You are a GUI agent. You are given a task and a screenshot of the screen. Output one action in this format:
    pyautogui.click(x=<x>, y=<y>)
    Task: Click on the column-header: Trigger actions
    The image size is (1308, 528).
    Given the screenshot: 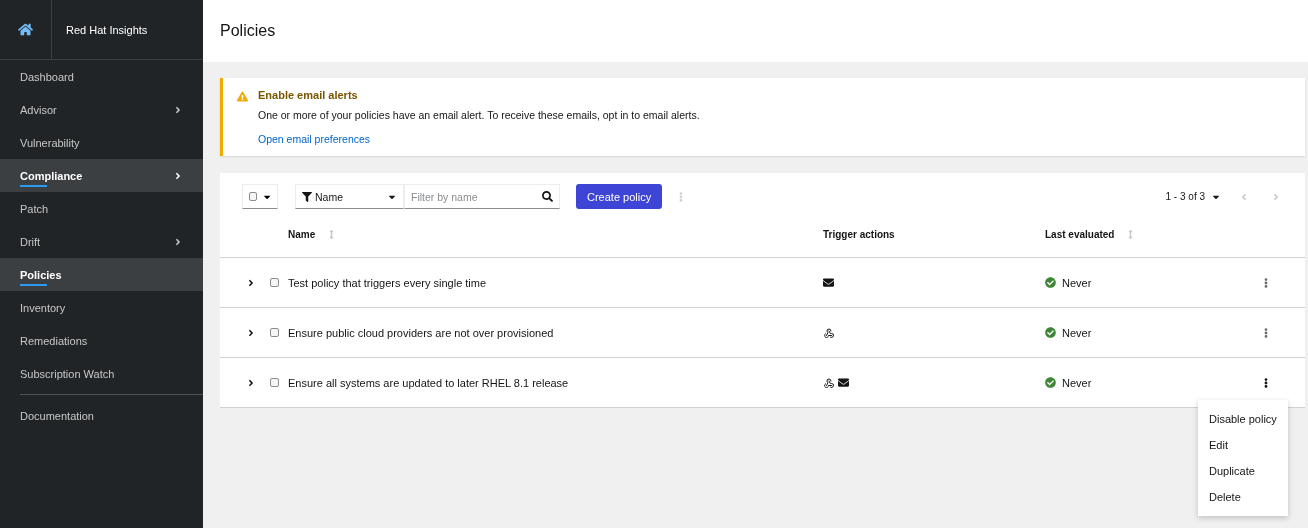 What is the action you would take?
    pyautogui.click(x=934, y=234)
    